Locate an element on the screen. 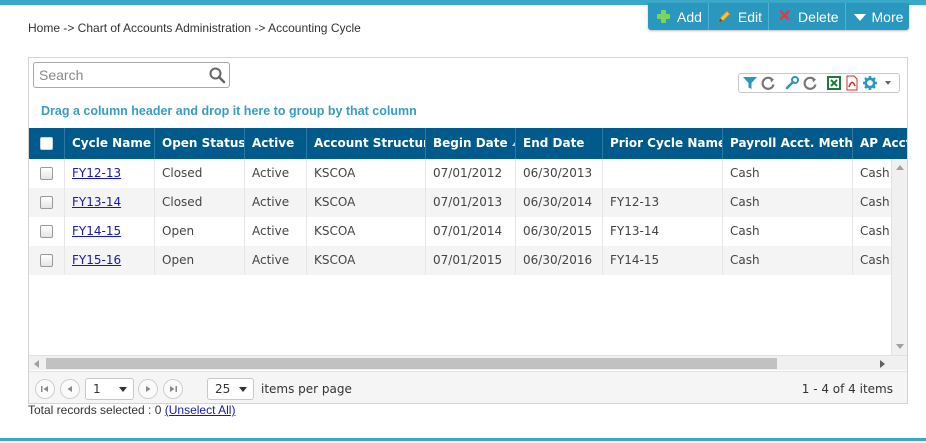 The width and height of the screenshot is (926, 443). excel-icon is located at coordinates (834, 83).